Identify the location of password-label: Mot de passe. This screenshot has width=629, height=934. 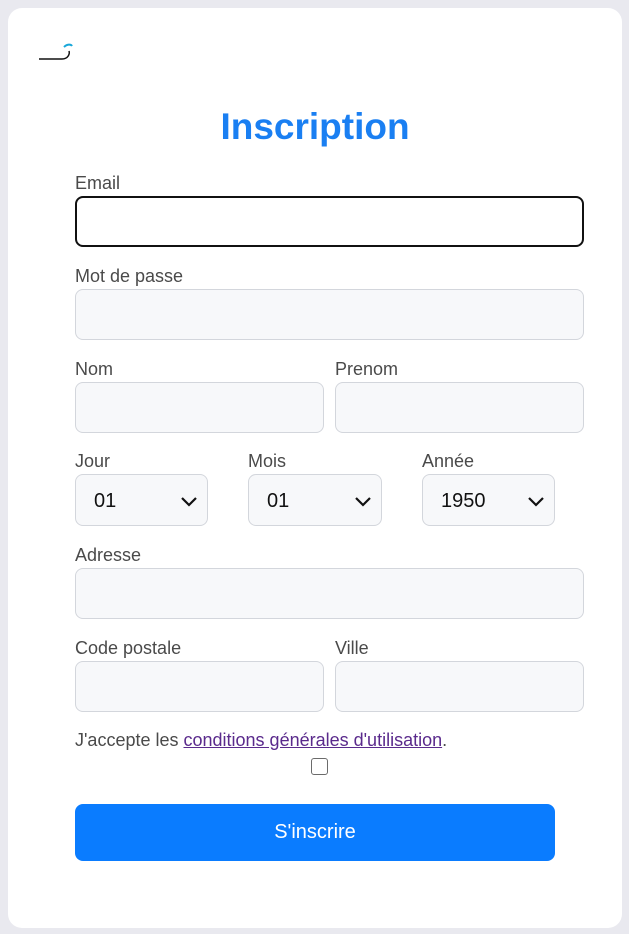
(129, 276).